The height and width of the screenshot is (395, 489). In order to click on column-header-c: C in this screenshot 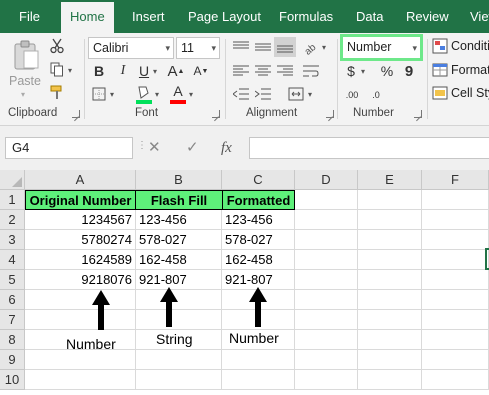, I will do `click(258, 180)`.